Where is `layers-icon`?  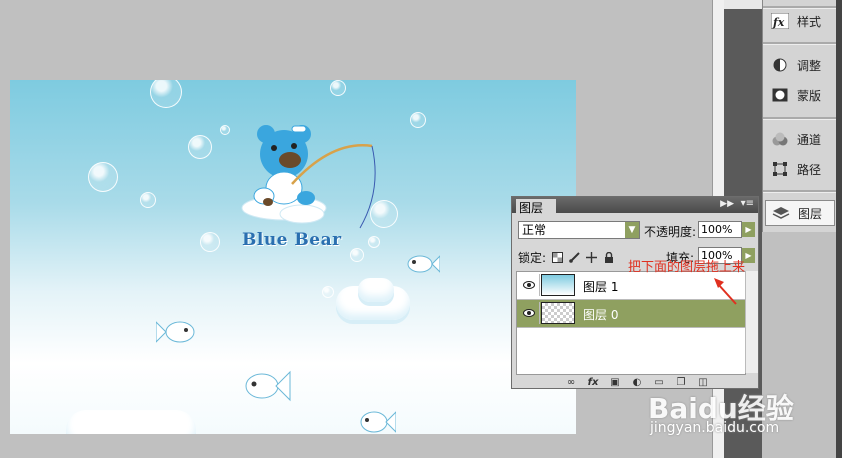
layers-icon is located at coordinates (781, 213).